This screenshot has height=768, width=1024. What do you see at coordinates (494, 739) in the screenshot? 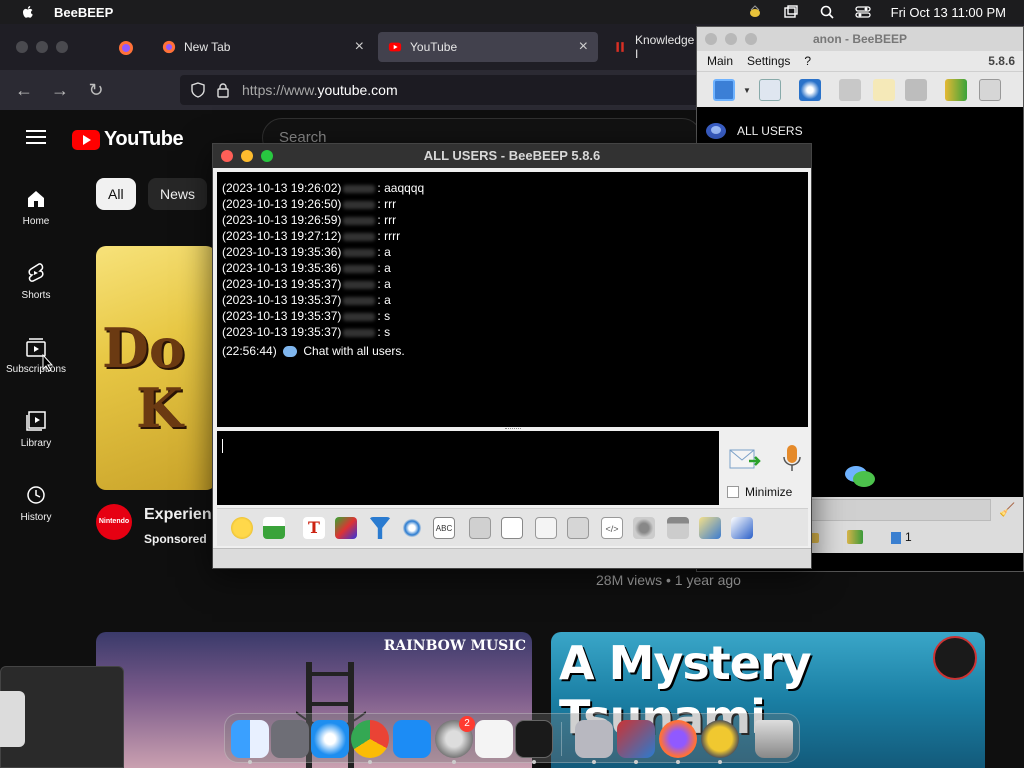
I see `textedit-icon` at bounding box center [494, 739].